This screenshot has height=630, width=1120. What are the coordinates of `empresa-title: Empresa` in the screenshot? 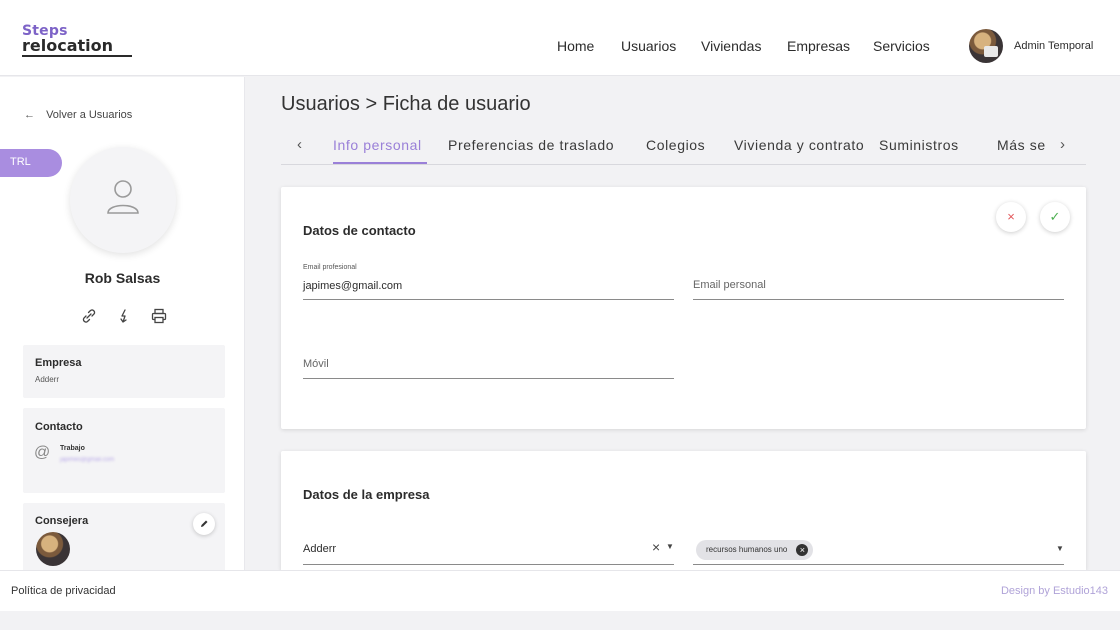 It's located at (58, 363).